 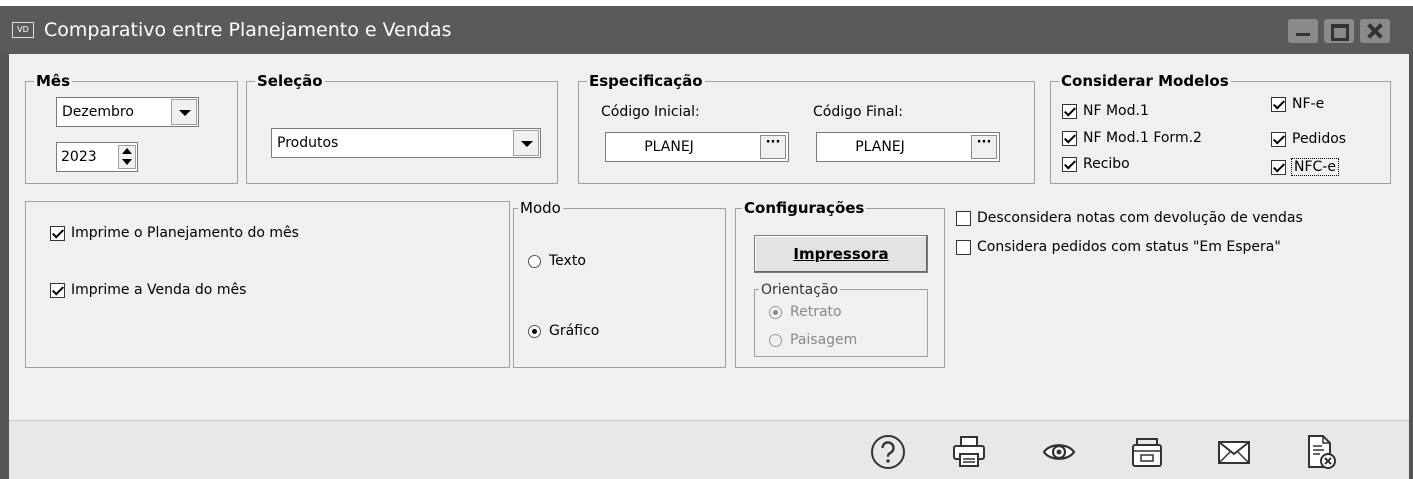 I want to click on codigo-final-field: PLANEJ ···, so click(x=908, y=147).